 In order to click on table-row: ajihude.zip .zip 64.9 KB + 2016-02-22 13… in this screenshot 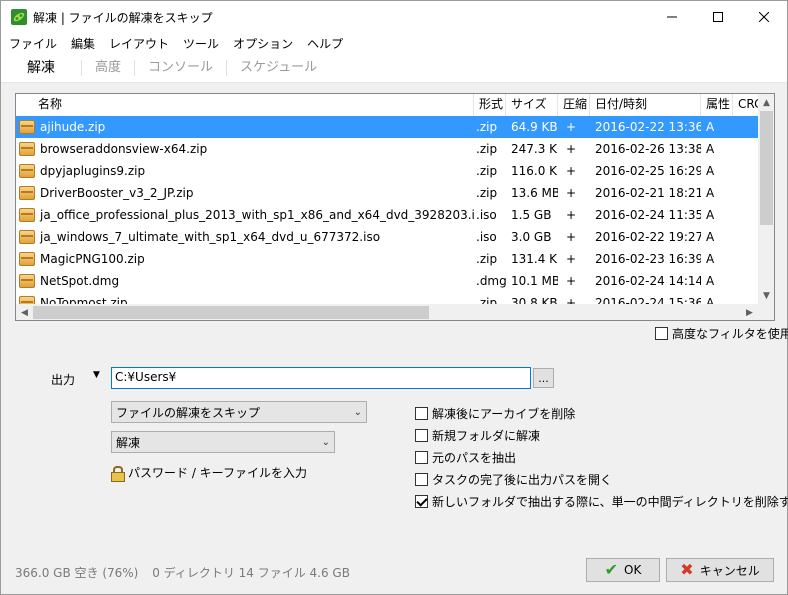, I will do `click(387, 127)`.